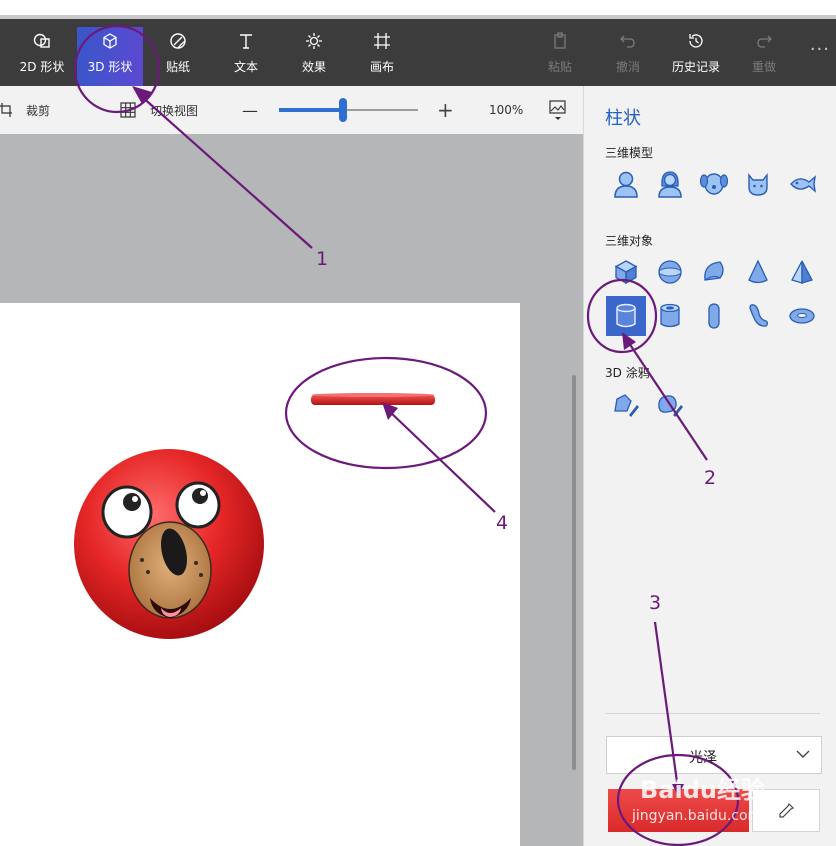 Image resolution: width=836 pixels, height=846 pixels. I want to click on man-model-icon, so click(626, 184).